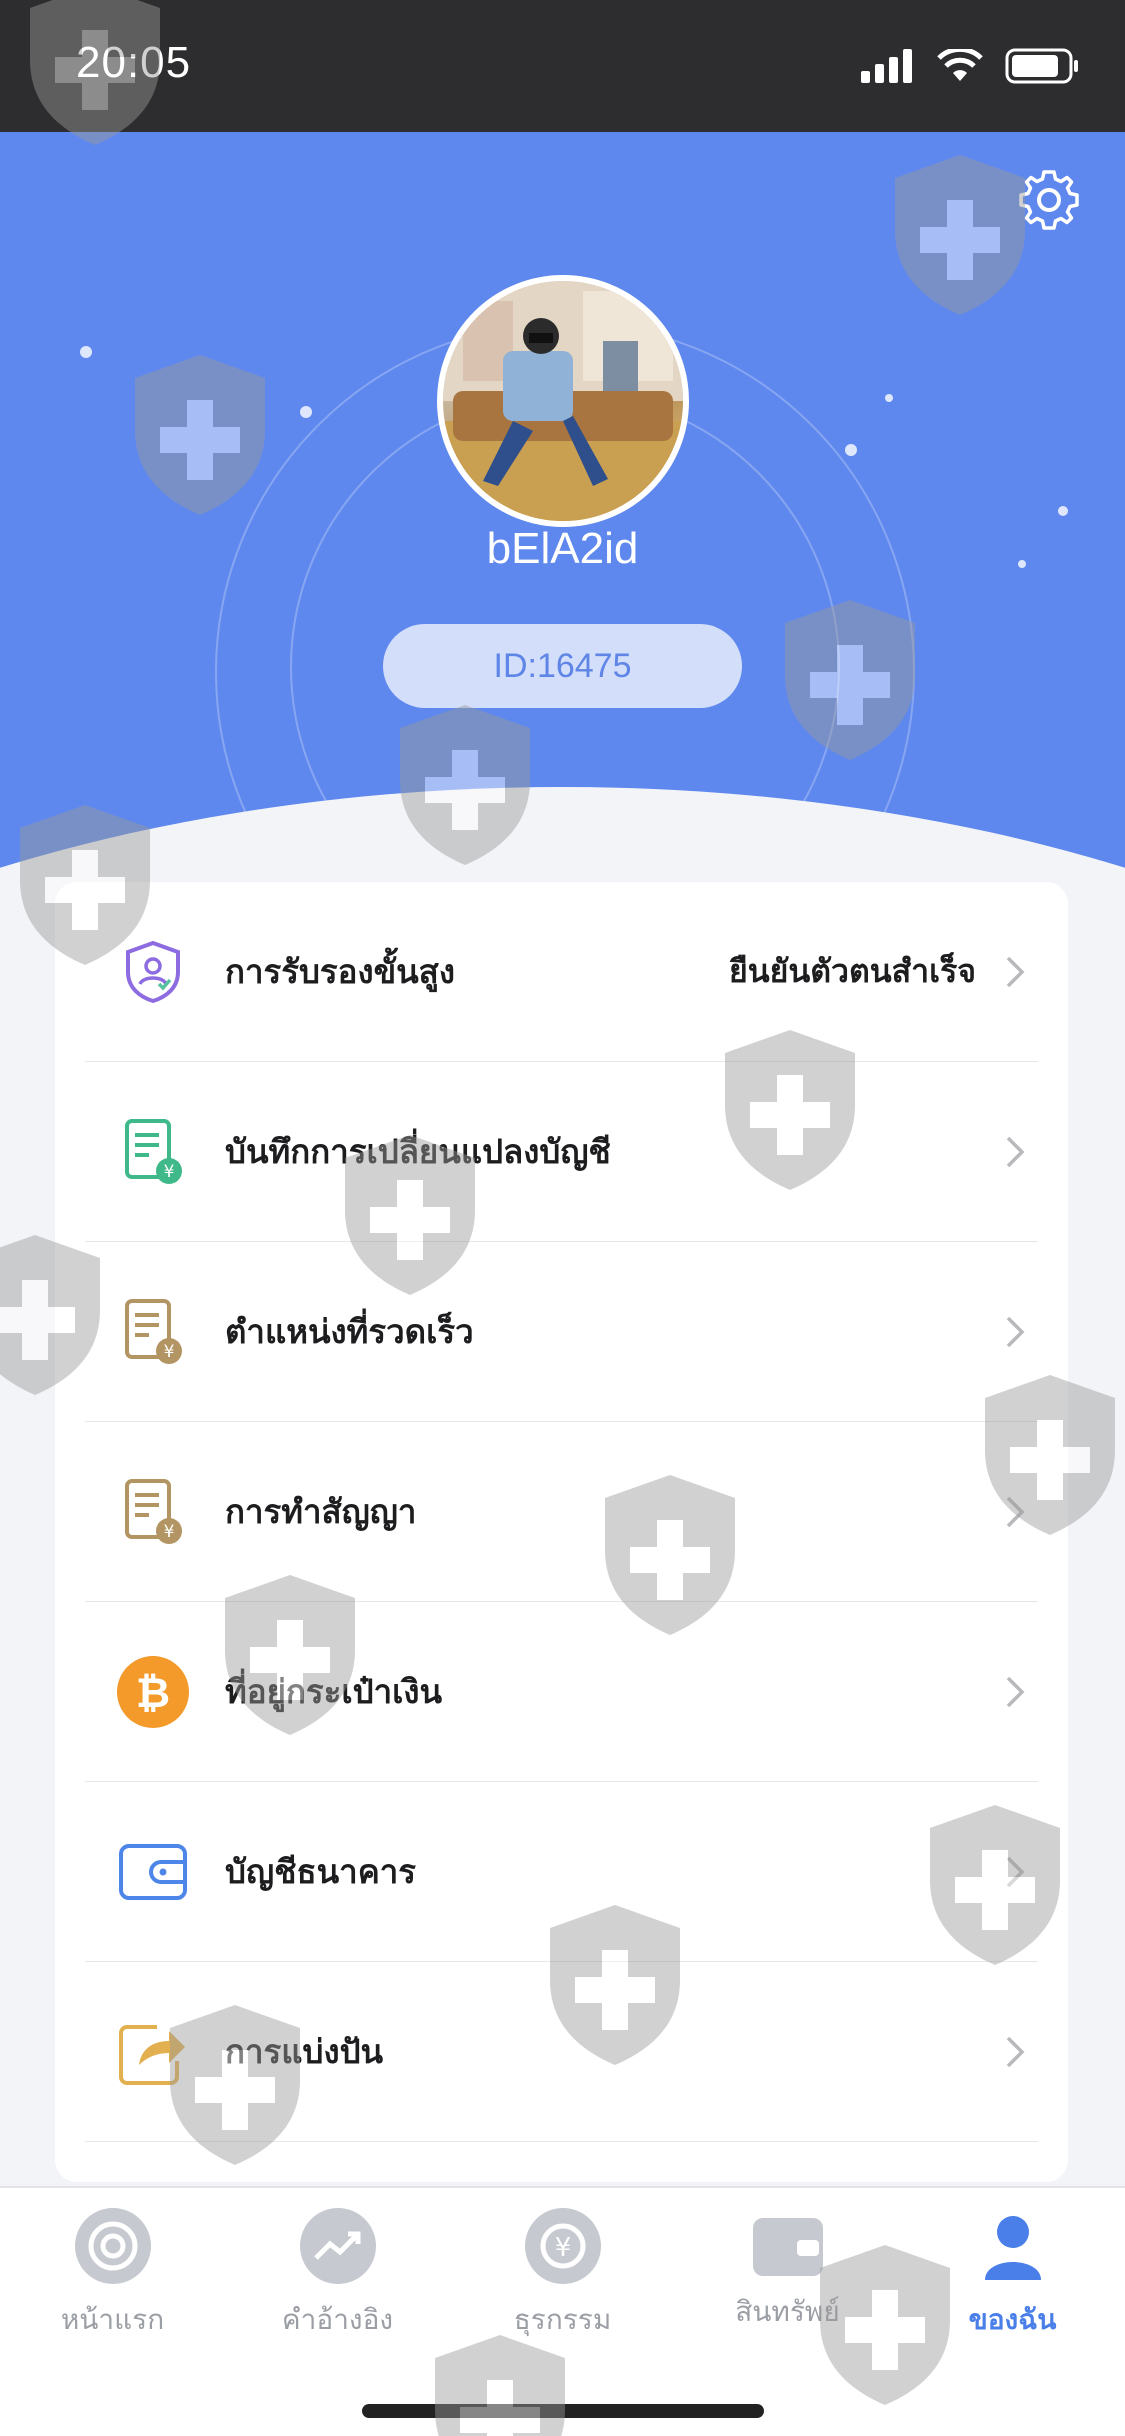  What do you see at coordinates (561, 1872) in the screenshot?
I see `menu-item-bank-account: บัญชีธนาคาร` at bounding box center [561, 1872].